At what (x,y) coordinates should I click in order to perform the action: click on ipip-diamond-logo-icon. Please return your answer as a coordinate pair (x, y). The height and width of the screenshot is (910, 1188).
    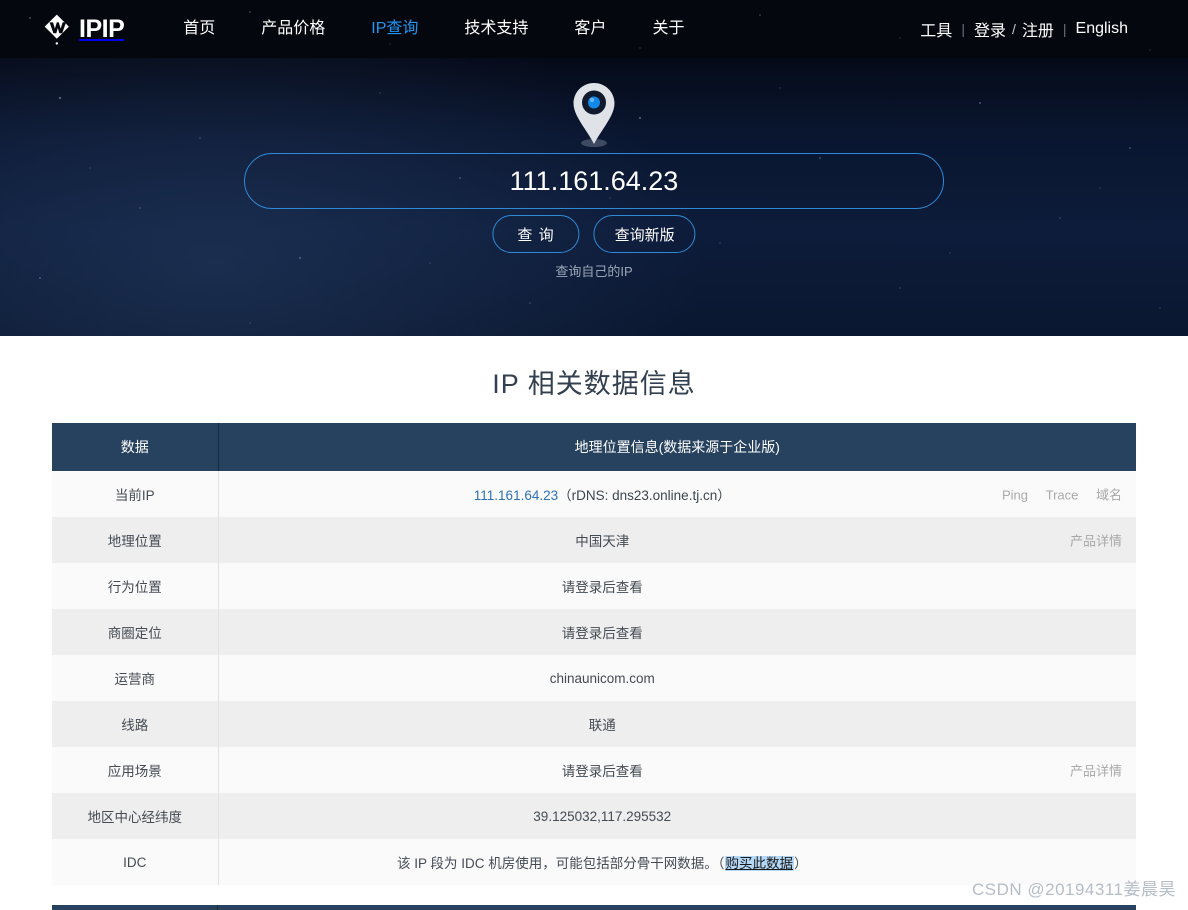
    Looking at the image, I should click on (57, 29).